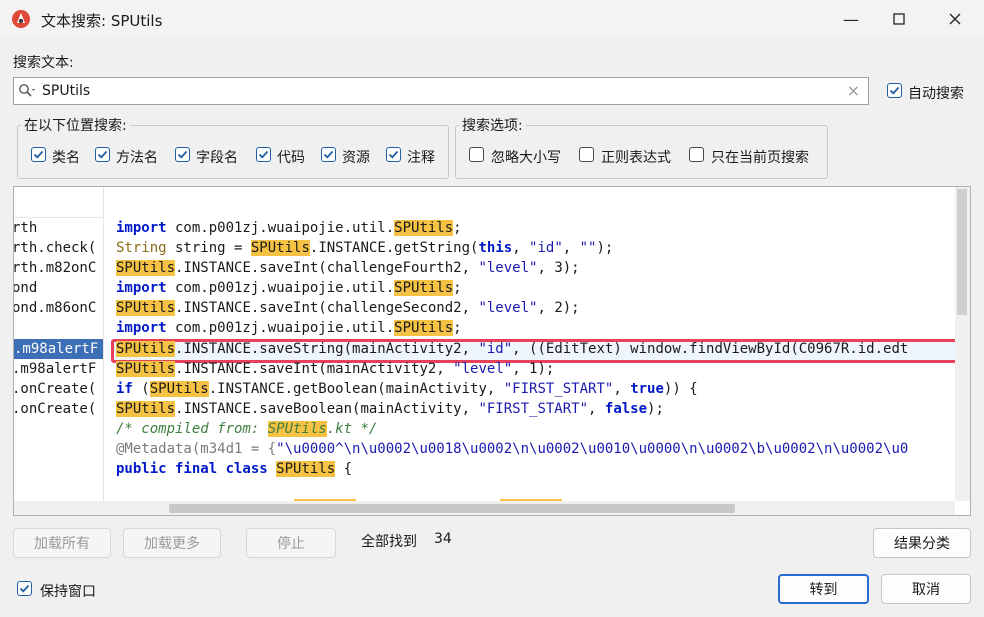 This screenshot has height=617, width=984. What do you see at coordinates (21, 19) in the screenshot?
I see `app-logo-icon` at bounding box center [21, 19].